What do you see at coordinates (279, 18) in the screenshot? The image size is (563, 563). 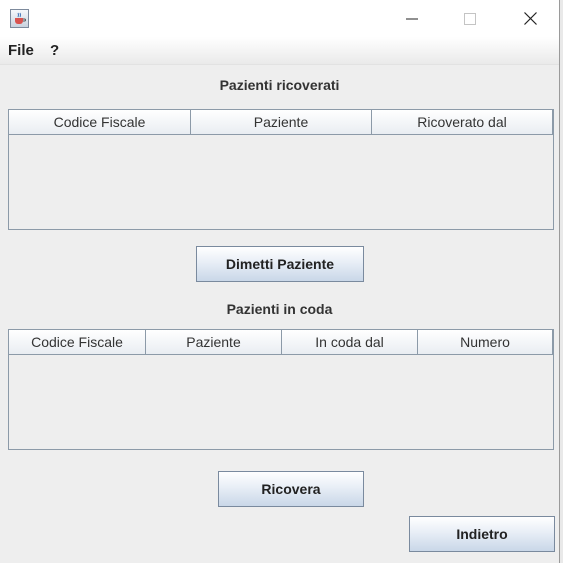 I see `title-bar` at bounding box center [279, 18].